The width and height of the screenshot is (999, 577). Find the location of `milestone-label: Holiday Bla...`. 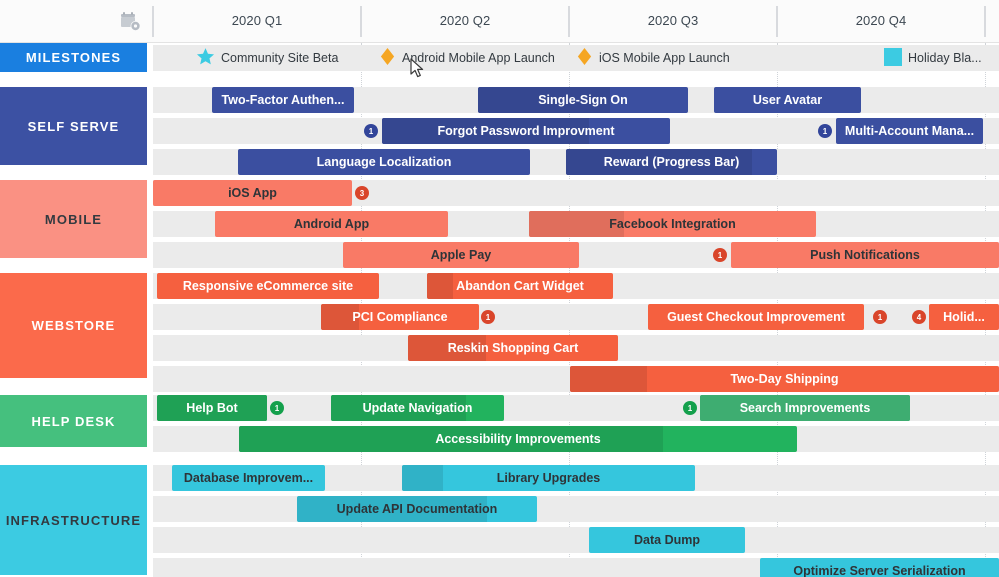

milestone-label: Holiday Bla... is located at coordinates (945, 58).